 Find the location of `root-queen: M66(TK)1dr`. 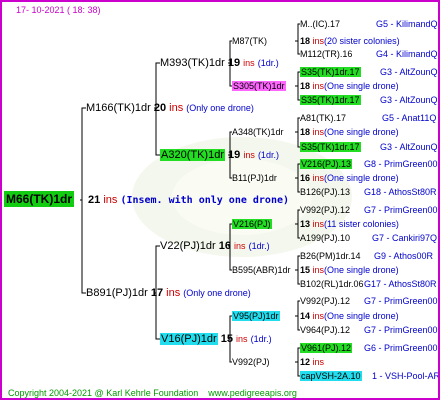

root-queen: M66(TK)1dr is located at coordinates (39, 199).